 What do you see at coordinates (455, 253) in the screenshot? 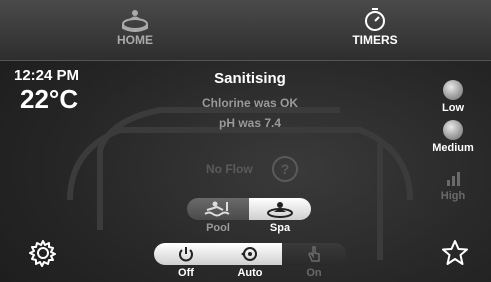
I see `favorite-star-icon` at bounding box center [455, 253].